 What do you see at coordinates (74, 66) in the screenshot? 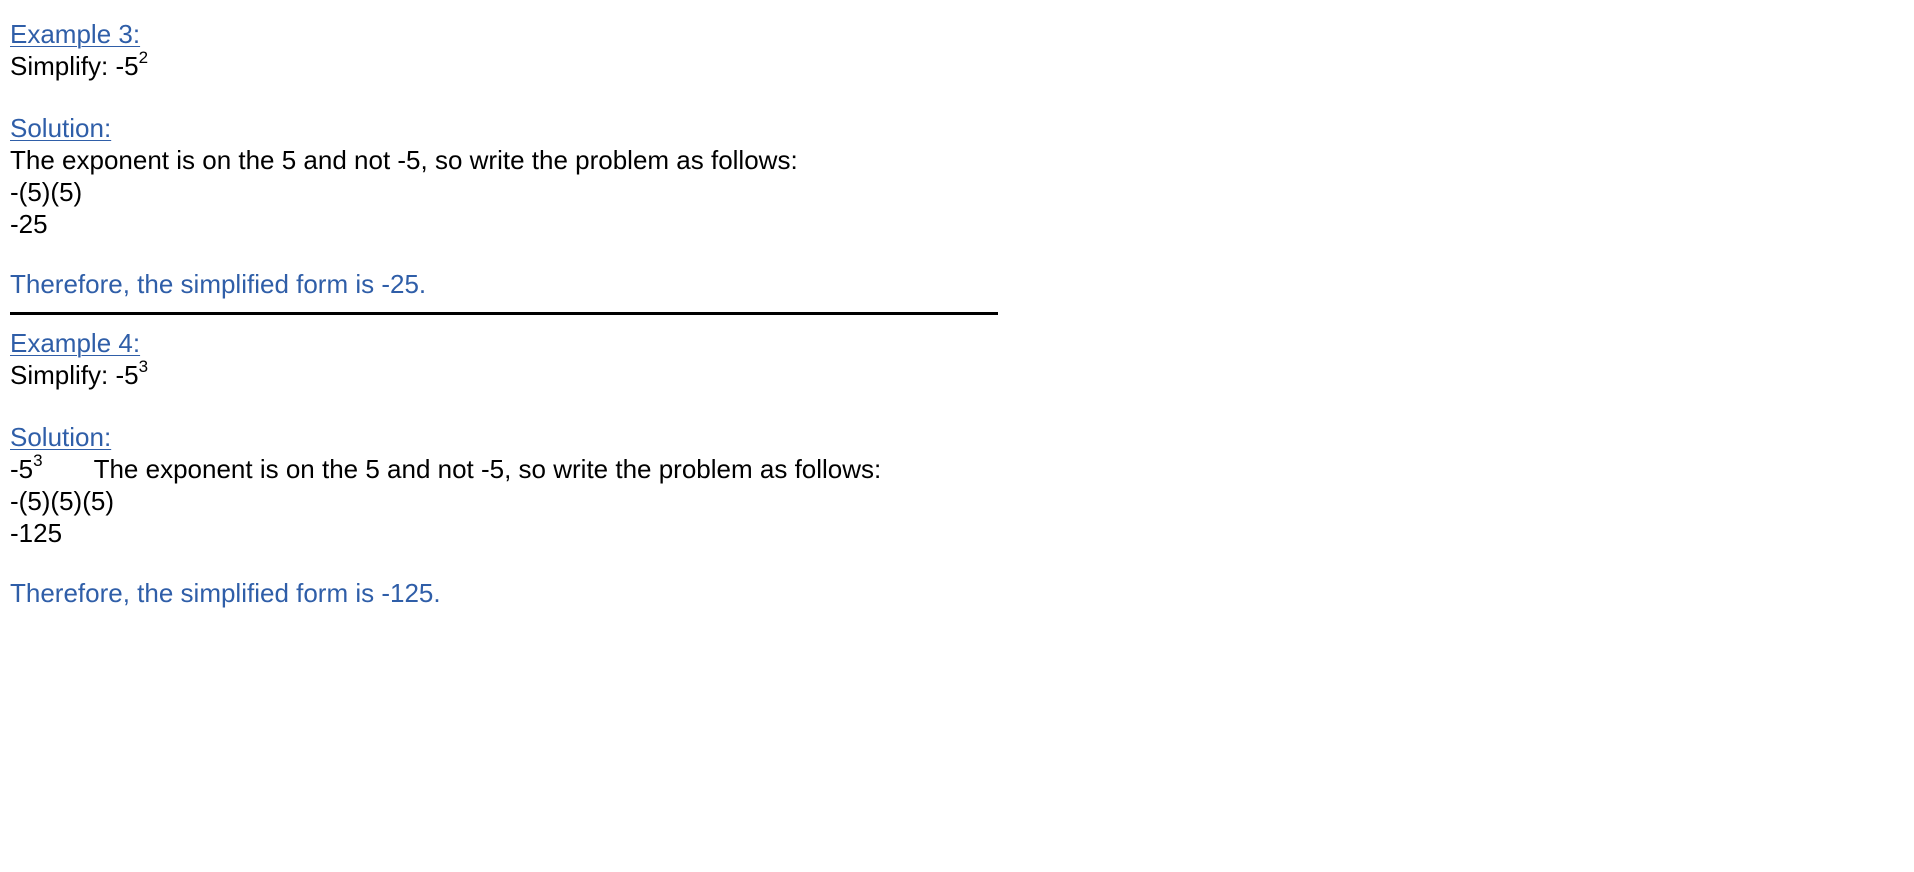
I see `example-3-problem-text: Simplify: -5` at bounding box center [74, 66].